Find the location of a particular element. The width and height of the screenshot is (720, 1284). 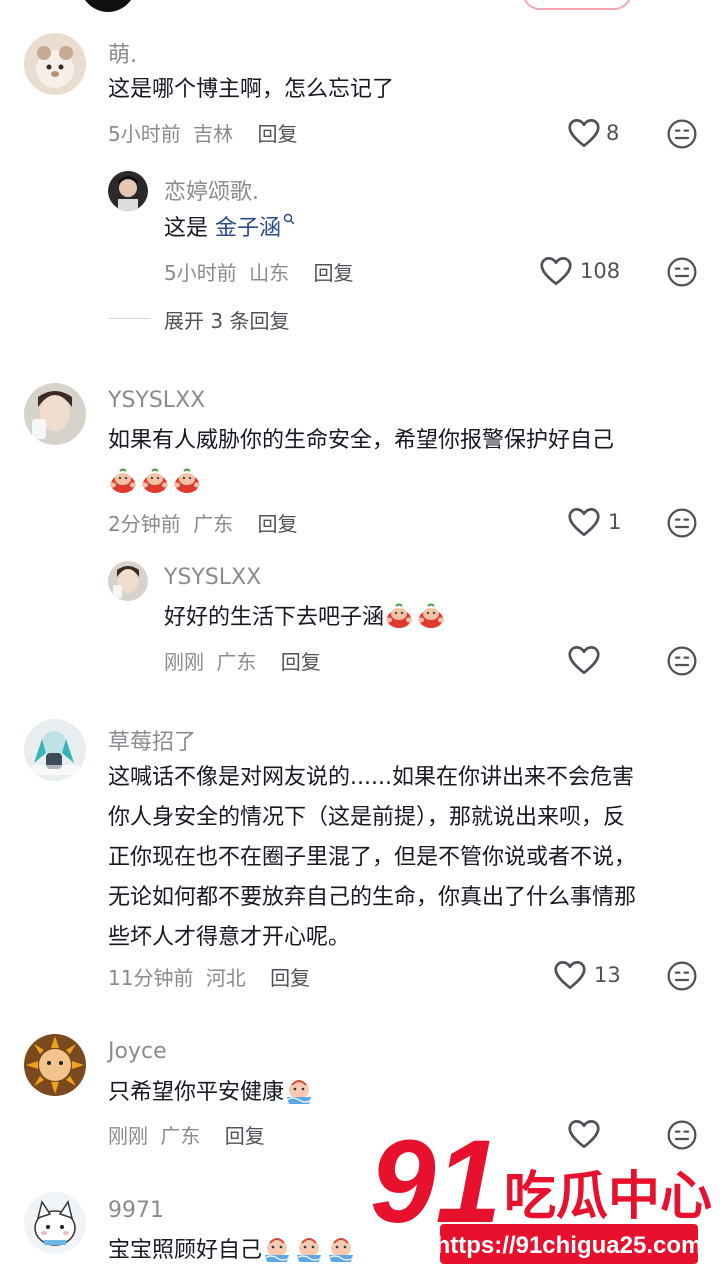

comment-text-line: 无论如何都不要放弃自己的生命，你真出了什么事情那 is located at coordinates (372, 897).